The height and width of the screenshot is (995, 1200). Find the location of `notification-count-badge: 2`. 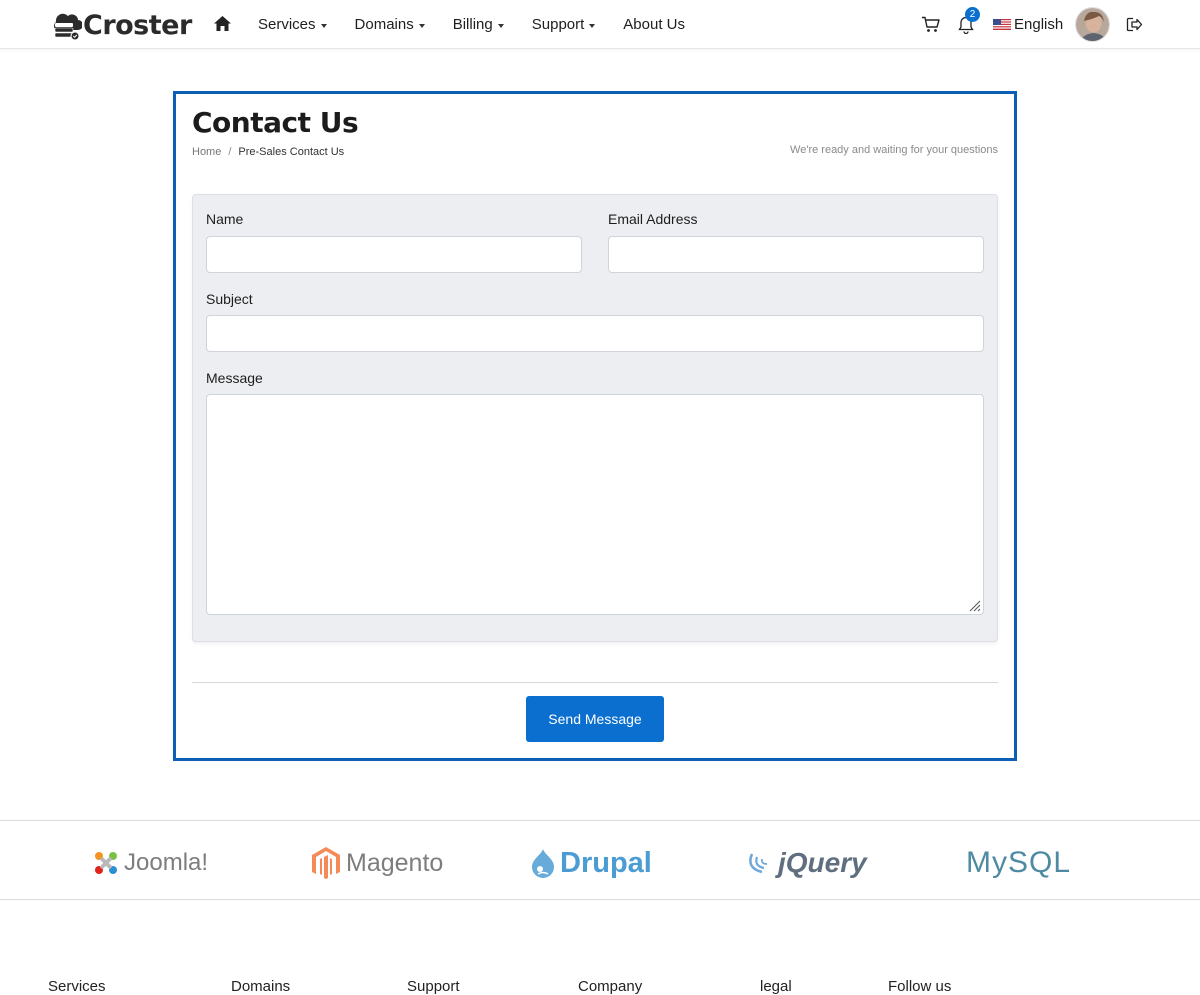

notification-count-badge: 2 is located at coordinates (972, 14).